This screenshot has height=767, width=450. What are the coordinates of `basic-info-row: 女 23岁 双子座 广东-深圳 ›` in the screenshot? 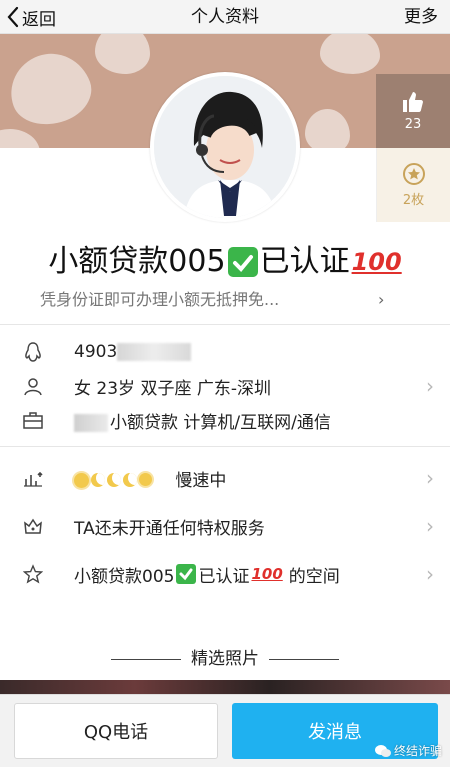 It's located at (225, 386).